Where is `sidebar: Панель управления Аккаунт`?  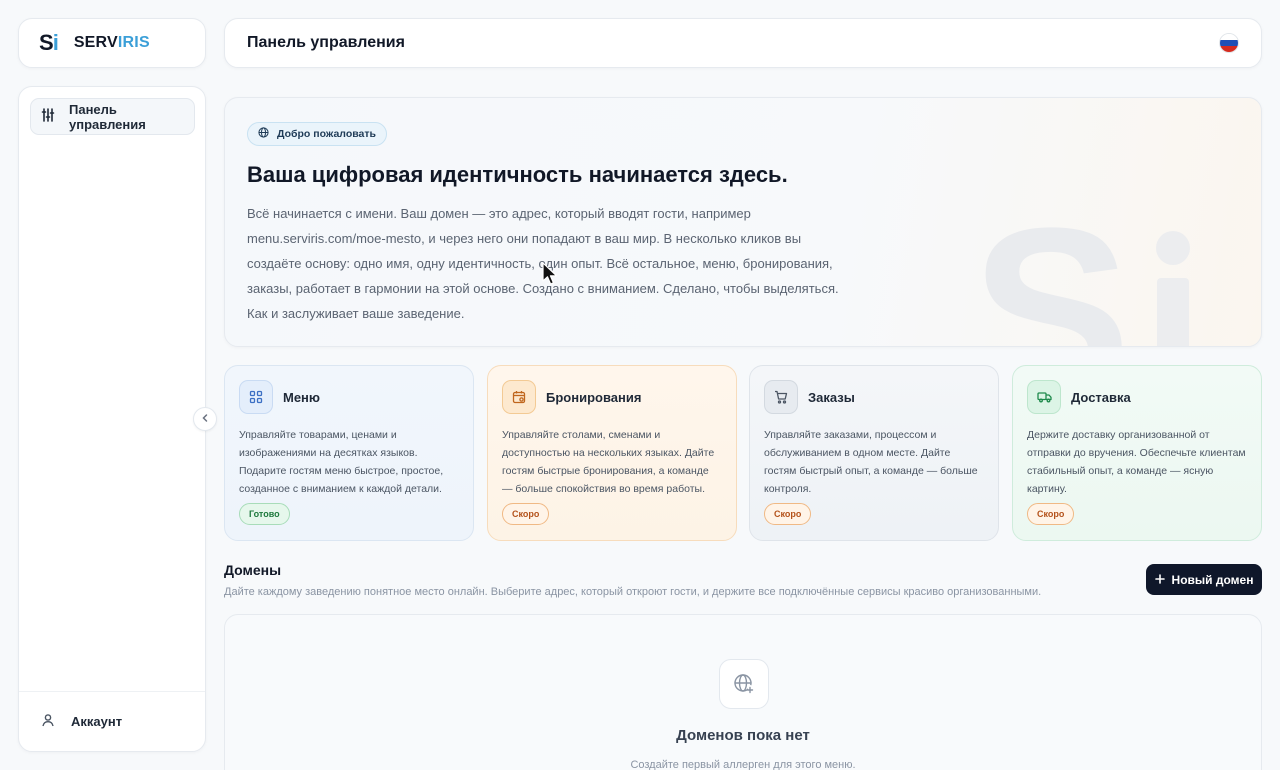 sidebar: Панель управления Аккаунт is located at coordinates (112, 419).